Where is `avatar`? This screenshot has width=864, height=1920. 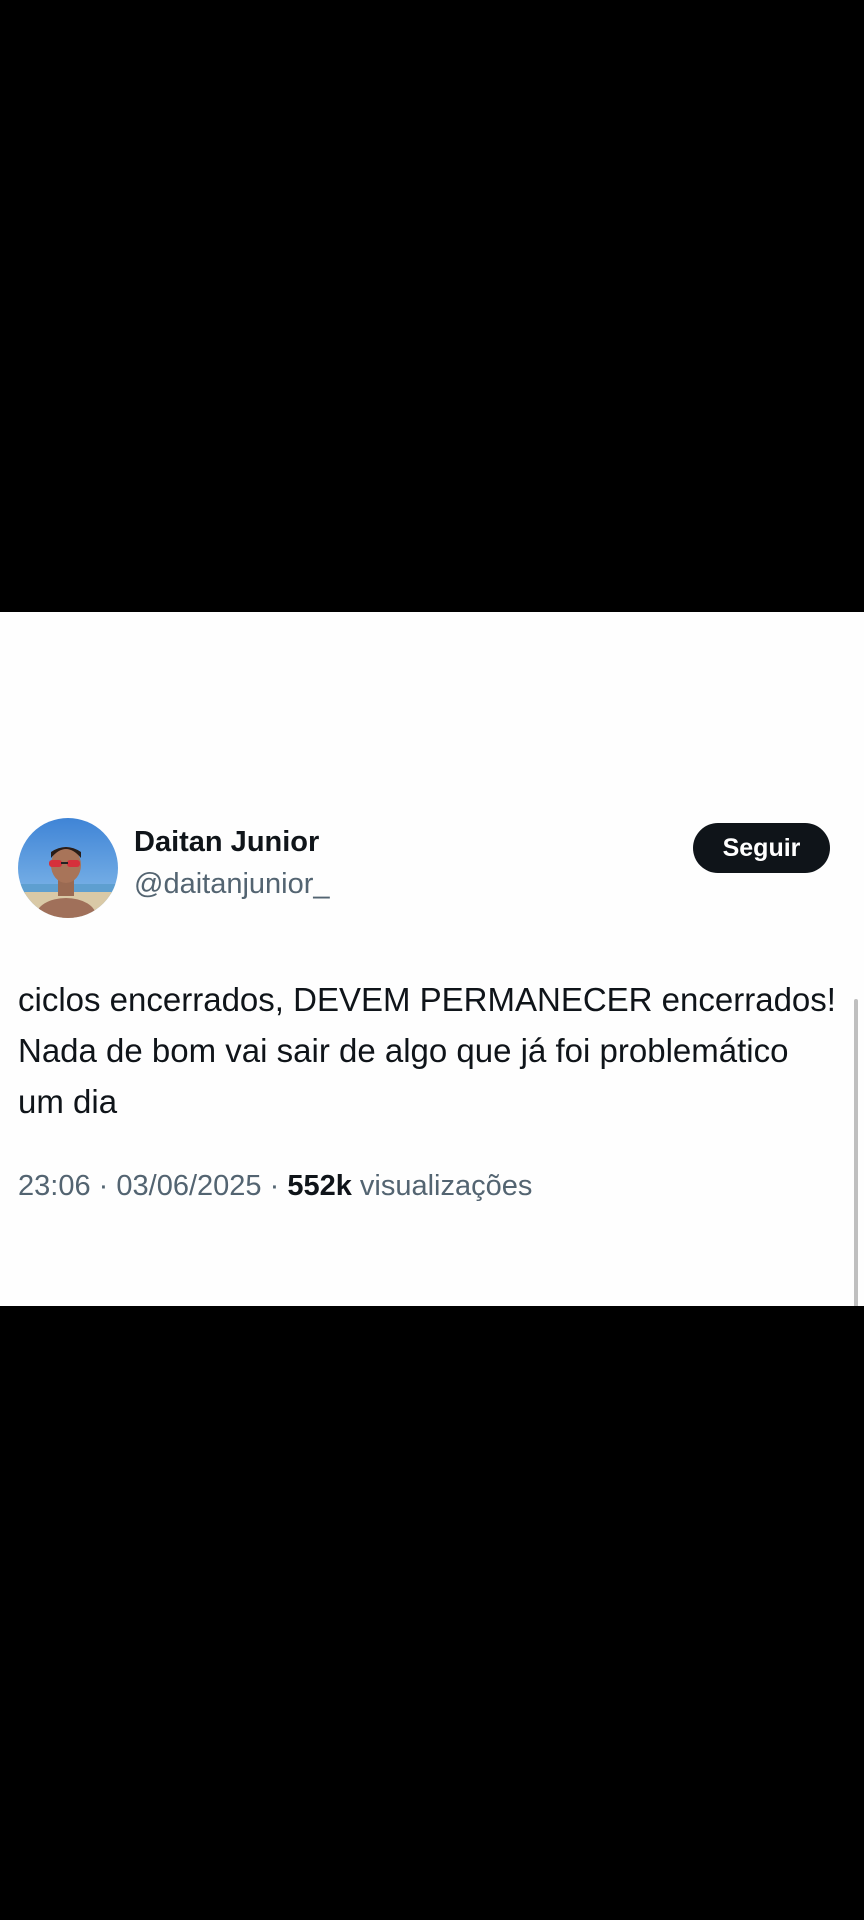 avatar is located at coordinates (68, 868).